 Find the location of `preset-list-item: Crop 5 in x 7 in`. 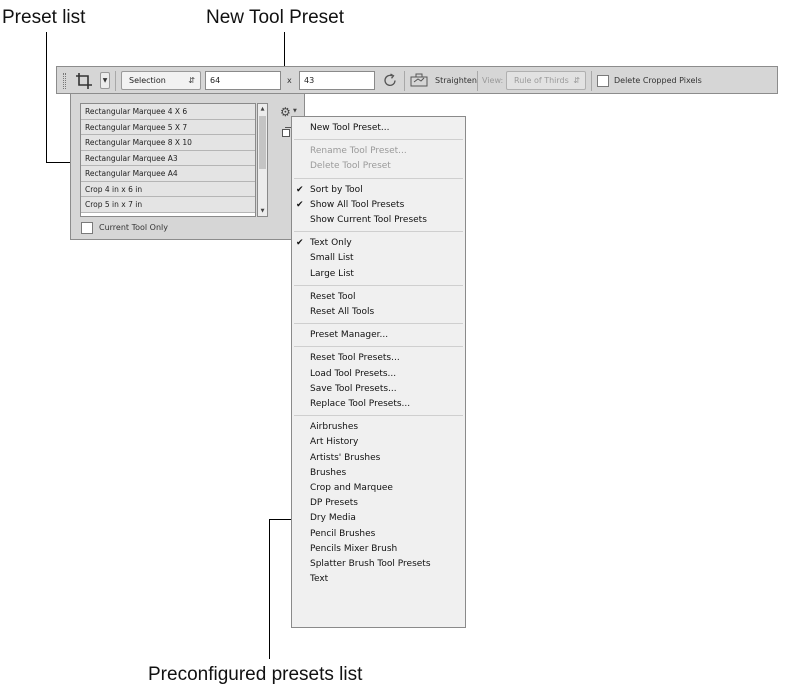

preset-list-item: Crop 5 in x 7 in is located at coordinates (168, 205).